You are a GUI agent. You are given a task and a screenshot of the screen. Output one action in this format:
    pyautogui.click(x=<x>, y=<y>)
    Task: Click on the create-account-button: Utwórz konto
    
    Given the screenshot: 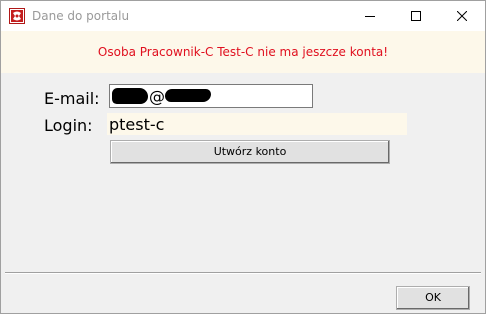 What is the action you would take?
    pyautogui.click(x=250, y=152)
    